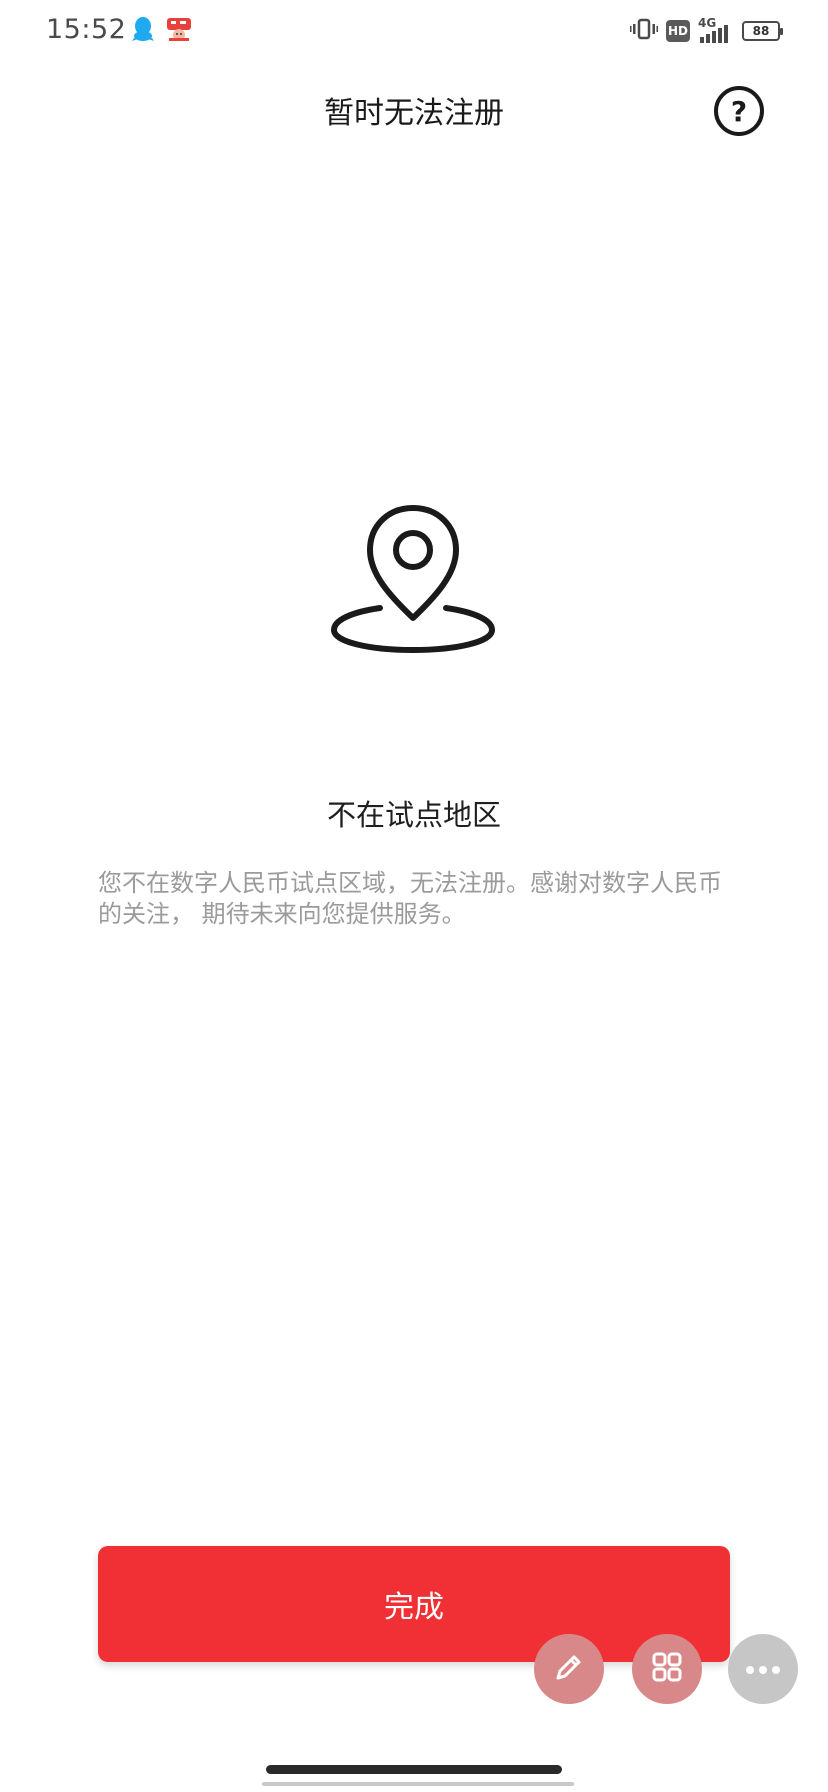 This screenshot has height=1792, width=828. What do you see at coordinates (414, 32) in the screenshot?
I see `status-bar: 15:52 HD 4G 88` at bounding box center [414, 32].